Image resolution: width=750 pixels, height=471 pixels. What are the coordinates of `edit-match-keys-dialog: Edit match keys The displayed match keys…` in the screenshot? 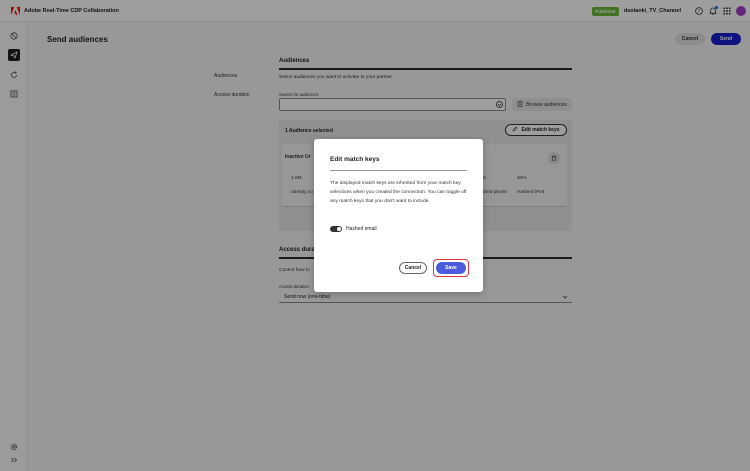 It's located at (398, 215).